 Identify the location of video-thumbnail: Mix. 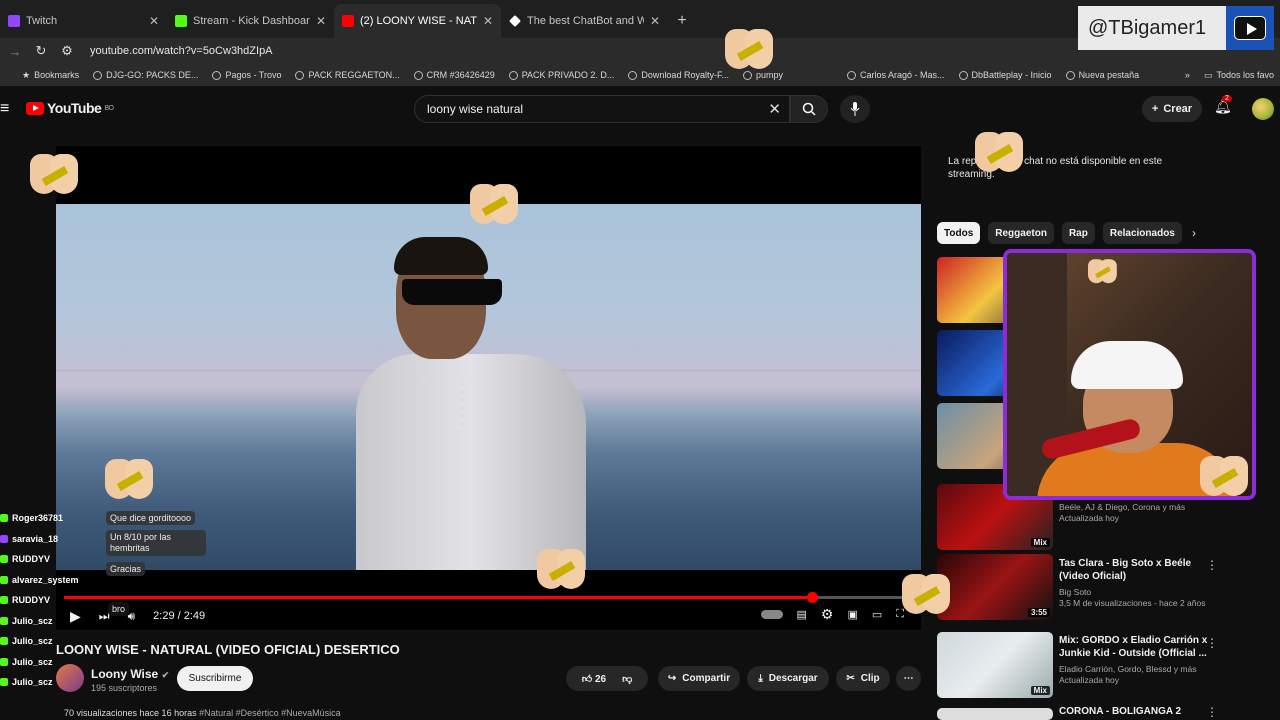
(995, 665).